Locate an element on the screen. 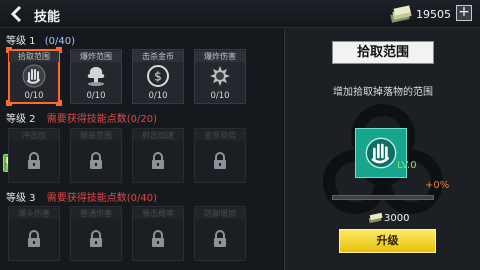 The width and height of the screenshot is (480, 270). skill-locked: 暴击概率 is located at coordinates (158, 233).